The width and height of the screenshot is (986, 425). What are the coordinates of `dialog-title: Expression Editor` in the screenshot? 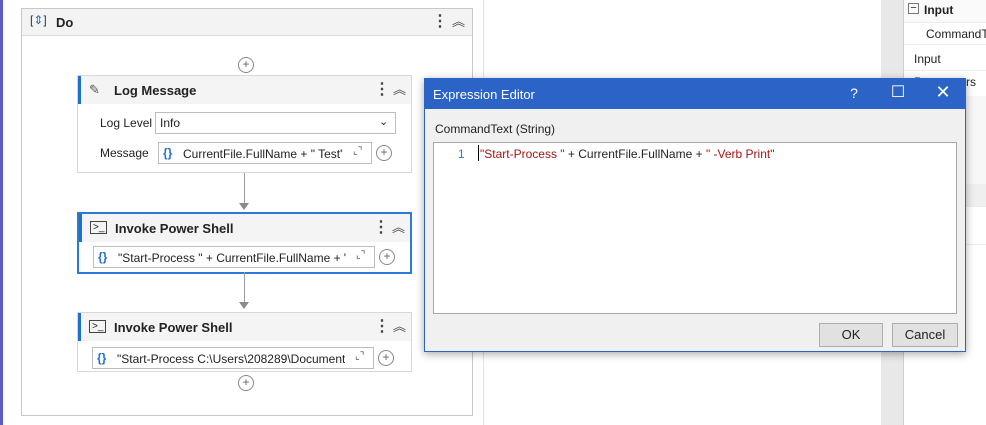 It's located at (484, 94).